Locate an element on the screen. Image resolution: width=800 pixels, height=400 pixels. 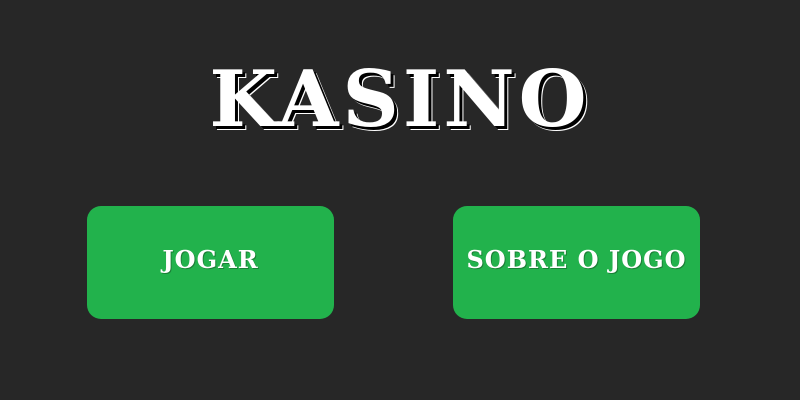
about-game-button: SOBRE O JOGO is located at coordinates (576, 262).